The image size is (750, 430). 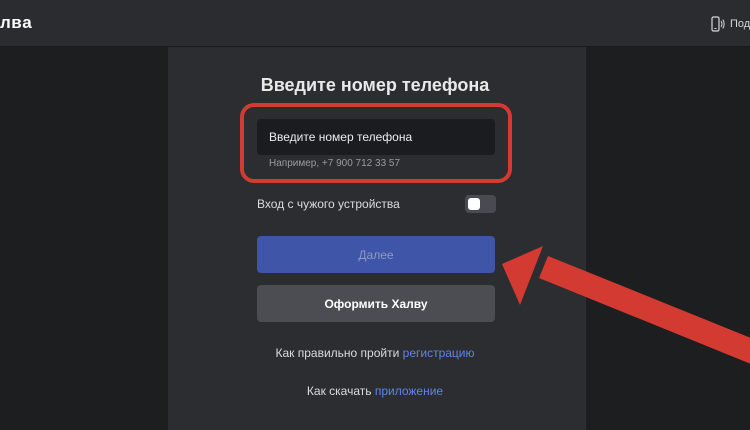 I want to click on page-title: Введите номер телефона, so click(x=375, y=85).